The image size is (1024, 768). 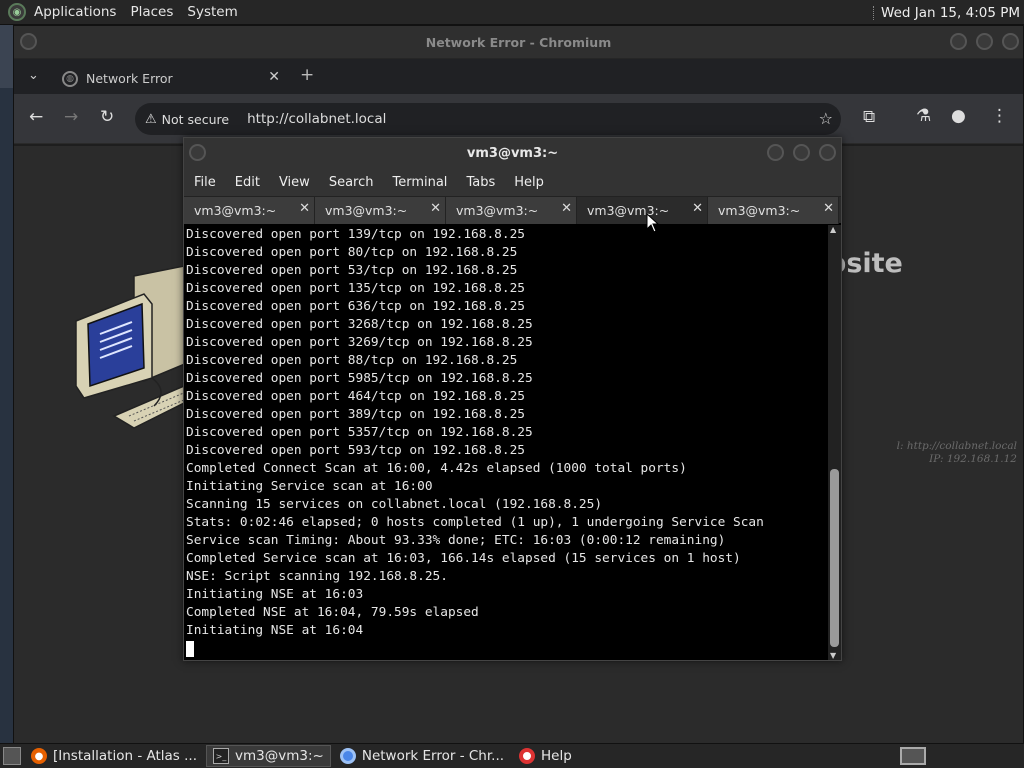 What do you see at coordinates (833, 229) in the screenshot?
I see `scroll-up-arrow-icon: ▲` at bounding box center [833, 229].